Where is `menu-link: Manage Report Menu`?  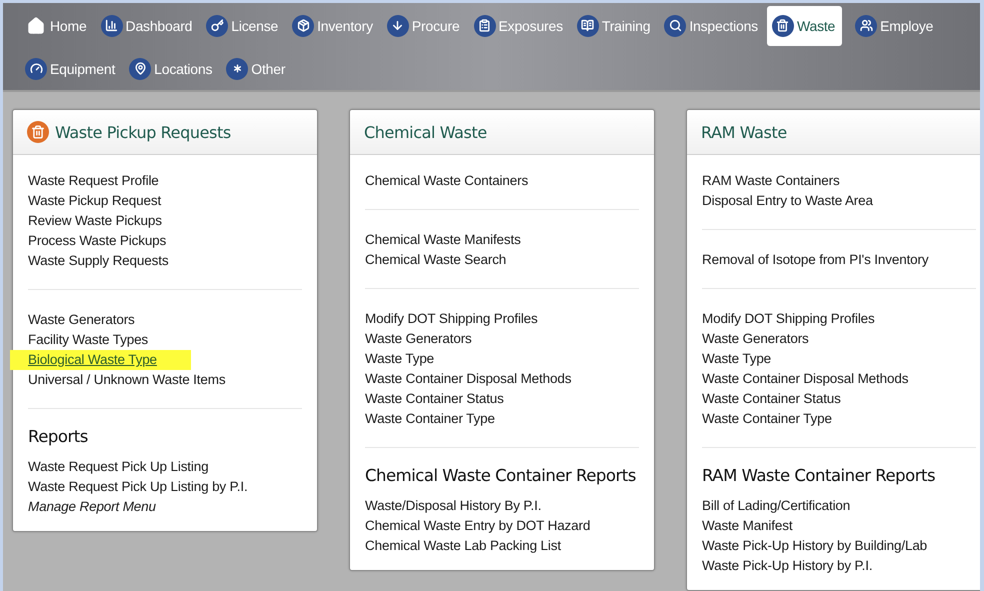 menu-link: Manage Report Menu is located at coordinates (92, 507).